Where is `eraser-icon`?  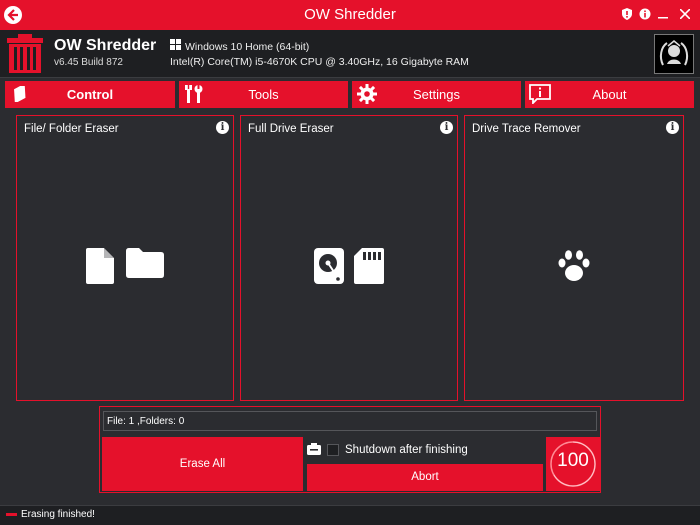 eraser-icon is located at coordinates (20, 94).